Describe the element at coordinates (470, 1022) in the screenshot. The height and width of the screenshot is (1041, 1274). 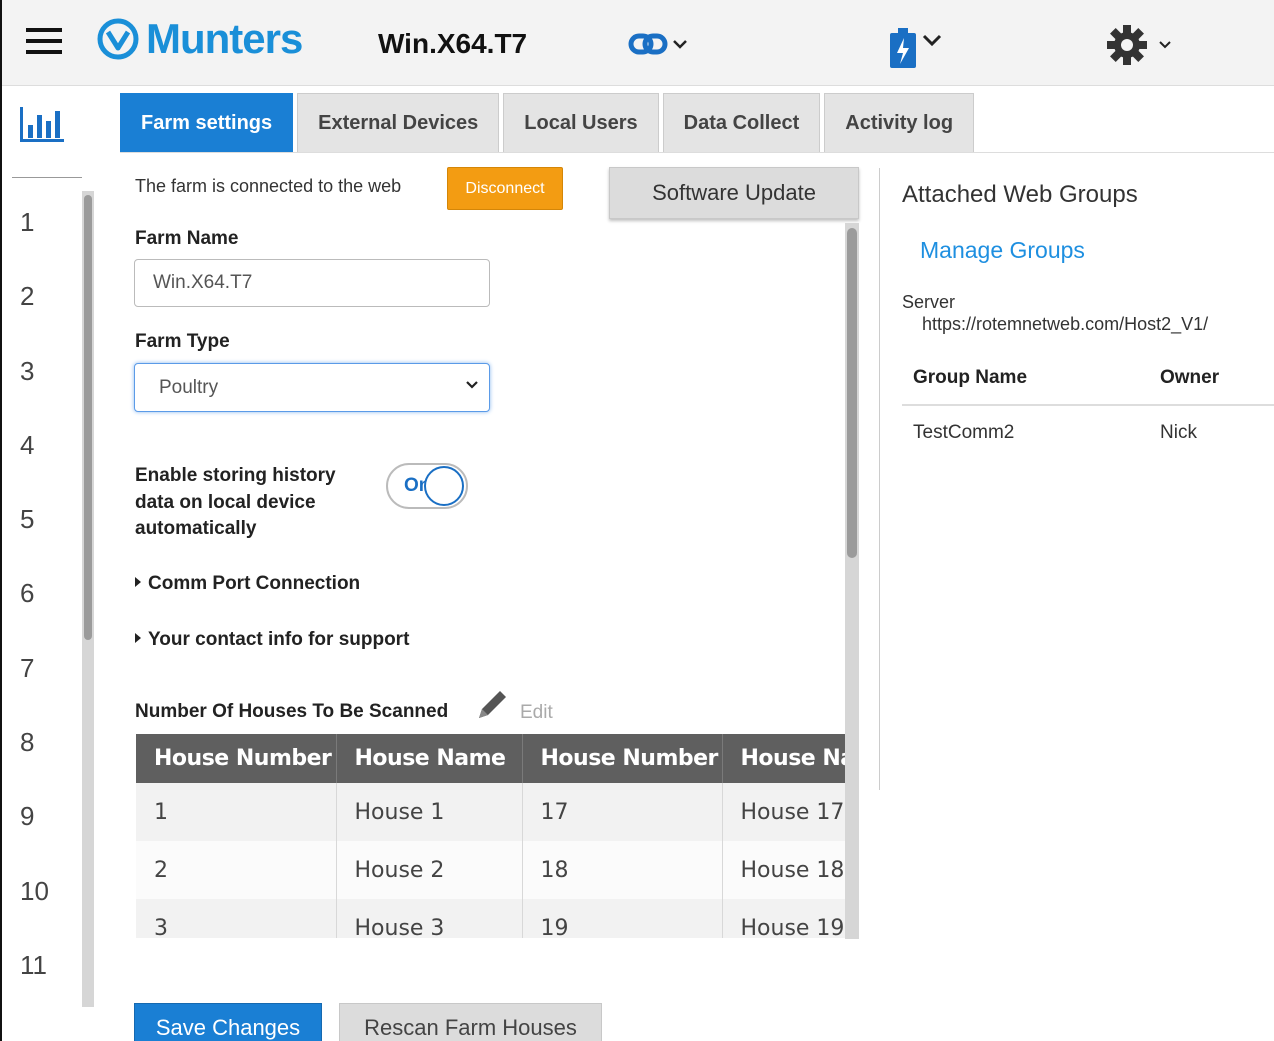
I see `rescan-houses-button: Rescan Farm Houses` at that location.